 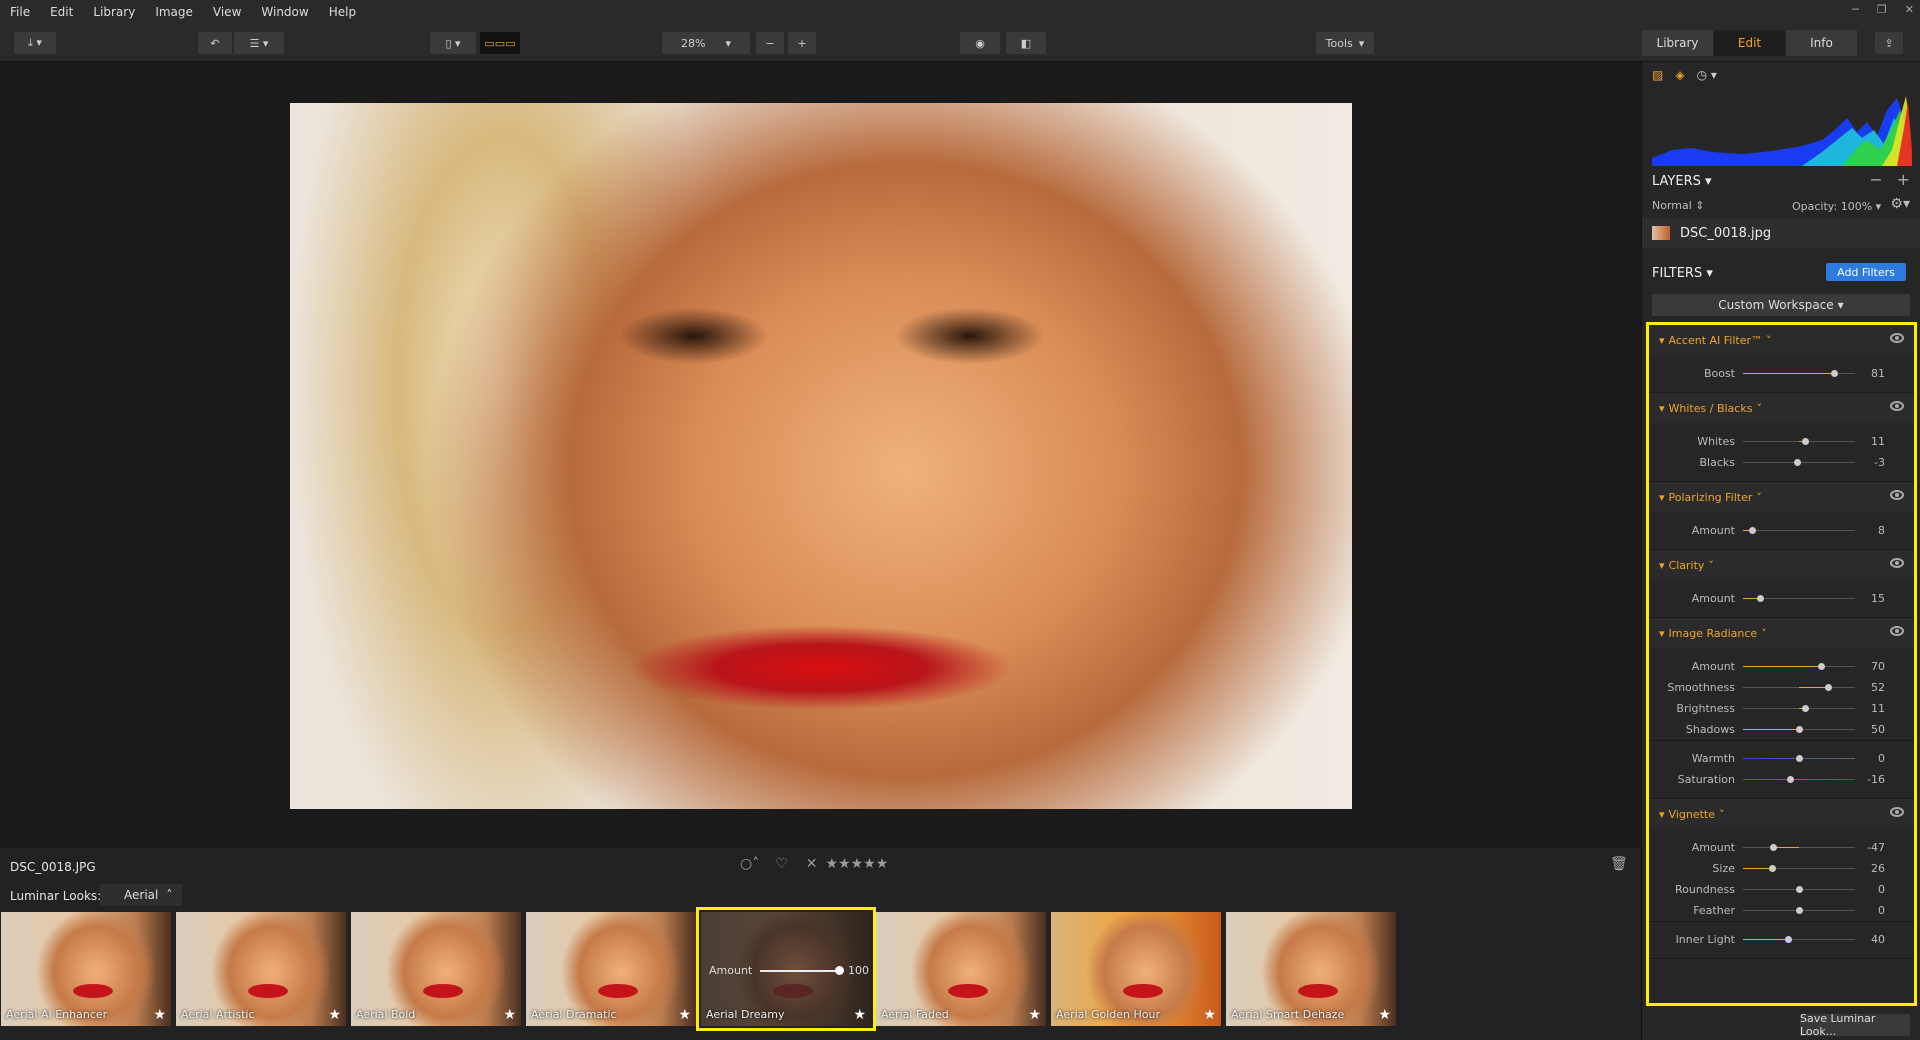 What do you see at coordinates (1781, 814) in the screenshot?
I see `filter-header: ▾ Vignette ˅` at bounding box center [1781, 814].